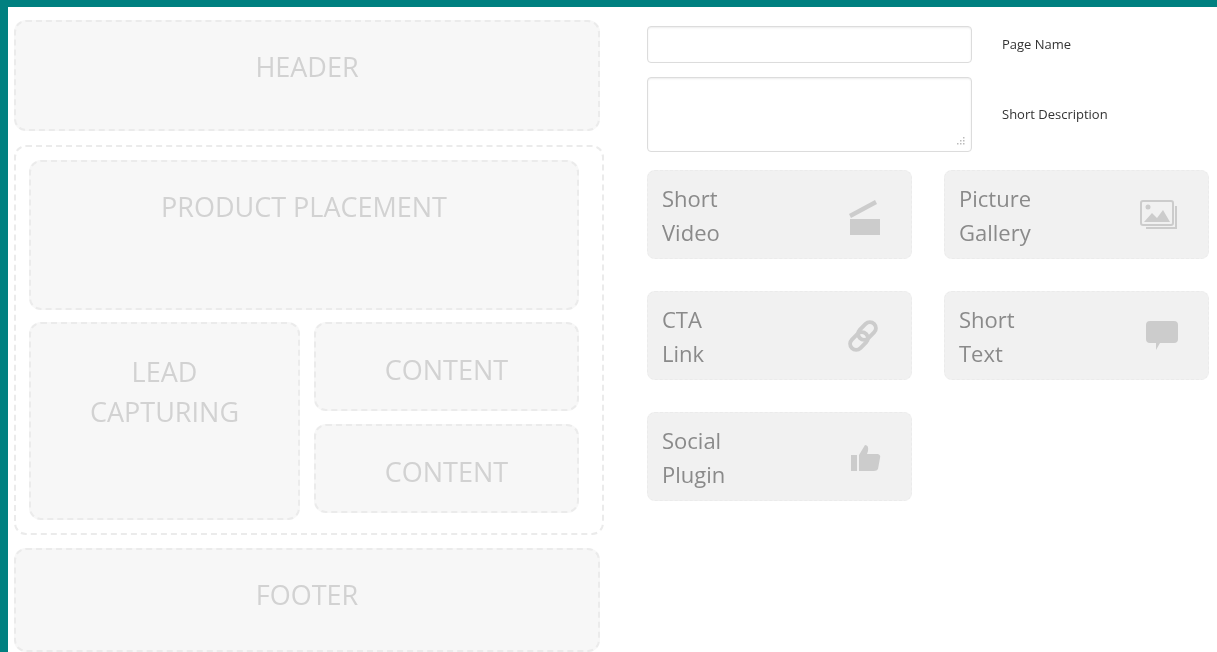  Describe the element at coordinates (1055, 114) in the screenshot. I see `field-label: Short Description` at that location.